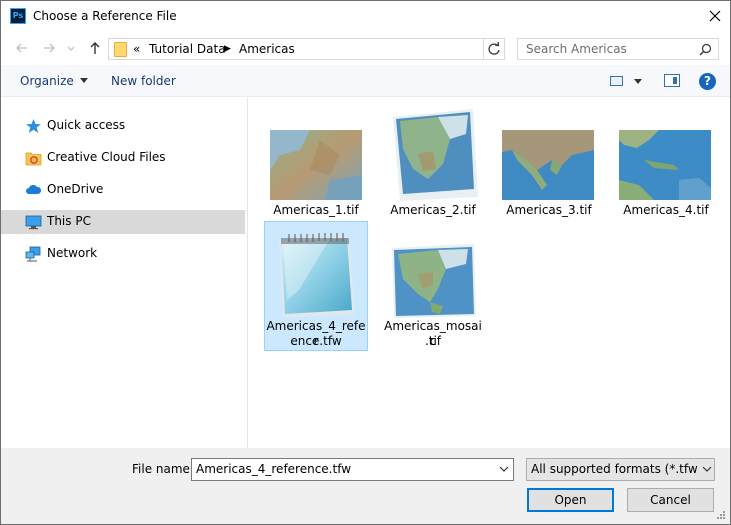 The width and height of the screenshot is (731, 525). I want to click on address-bar: « Tutorial Data ▶ Americas, so click(306, 49).